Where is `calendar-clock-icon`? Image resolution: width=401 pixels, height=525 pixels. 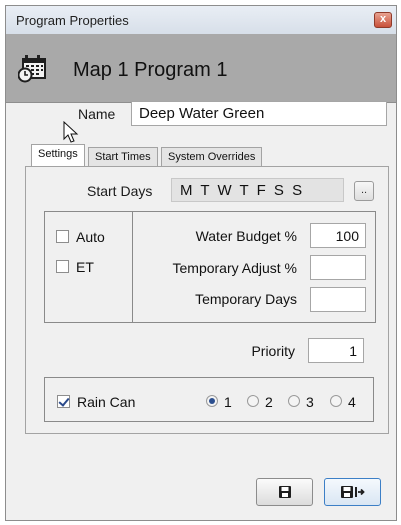 calendar-clock-icon is located at coordinates (32, 69).